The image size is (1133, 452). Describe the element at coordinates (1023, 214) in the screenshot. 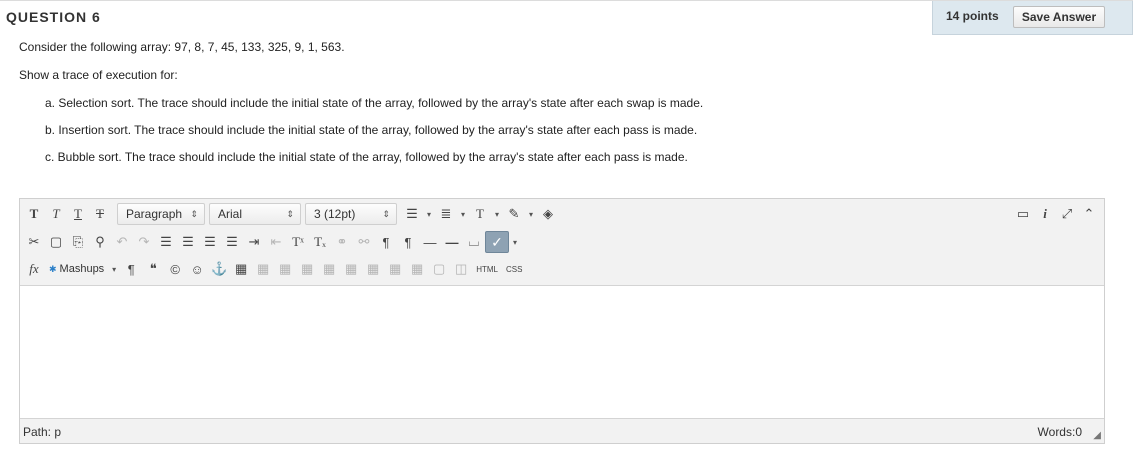

I see `preview-icon: ▭` at that location.